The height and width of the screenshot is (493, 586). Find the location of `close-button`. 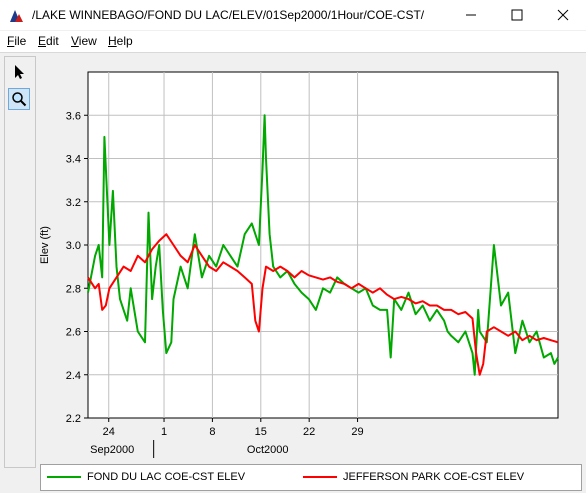

close-button is located at coordinates (563, 15).